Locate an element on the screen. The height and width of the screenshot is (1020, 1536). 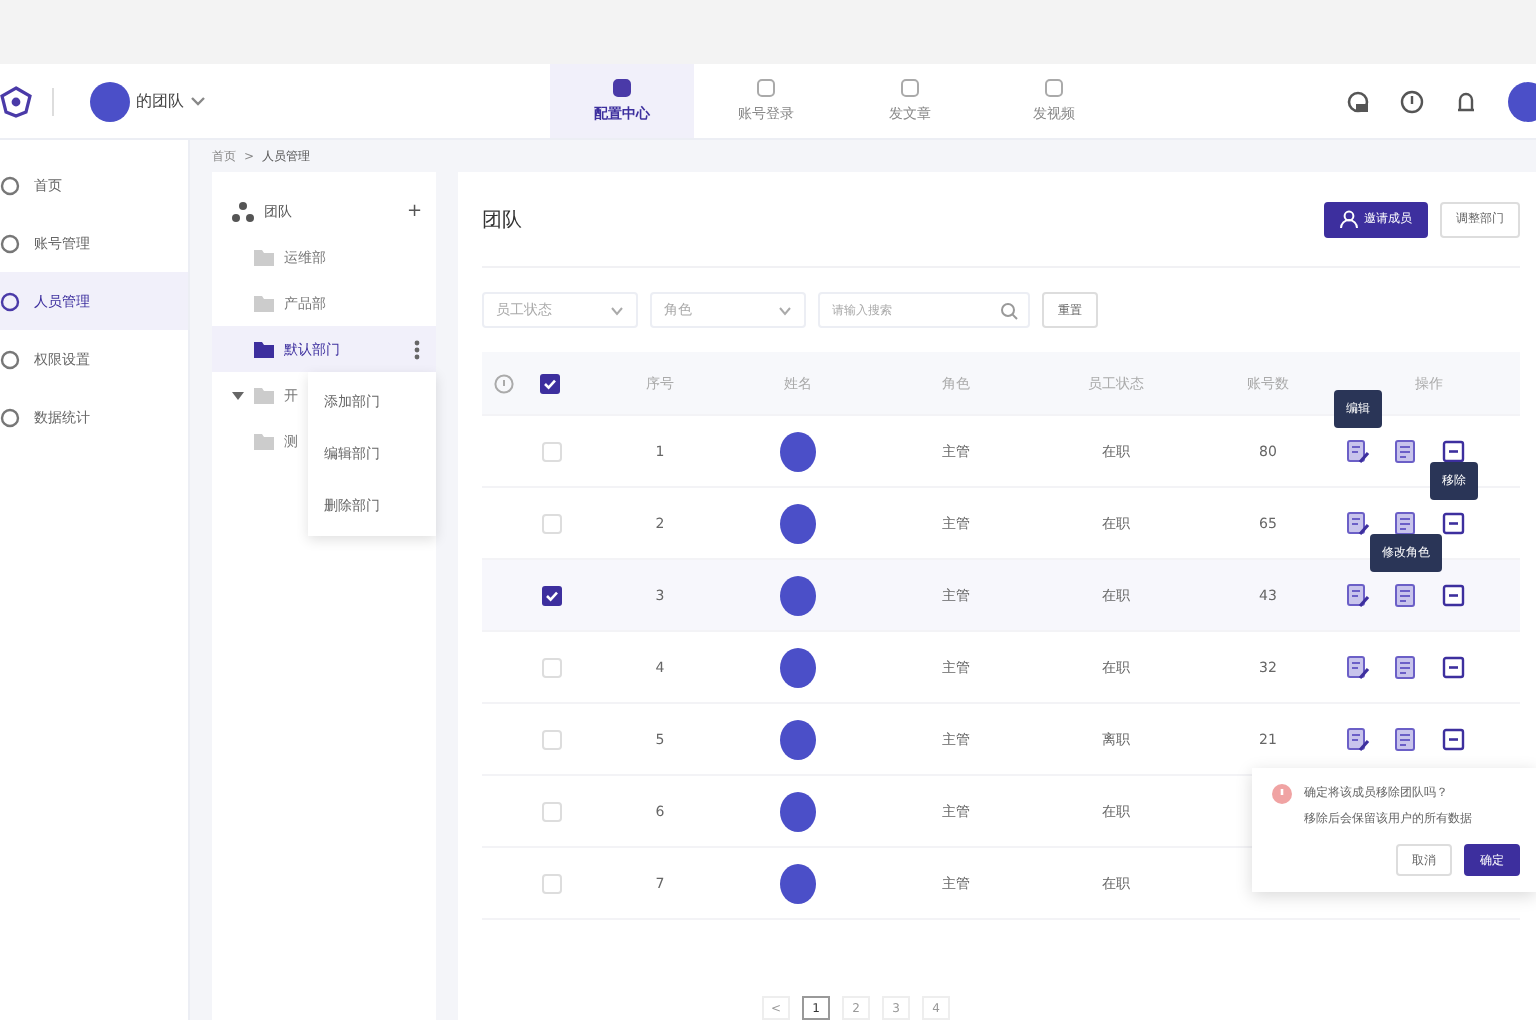
team-name: 的团队 is located at coordinates (160, 101).